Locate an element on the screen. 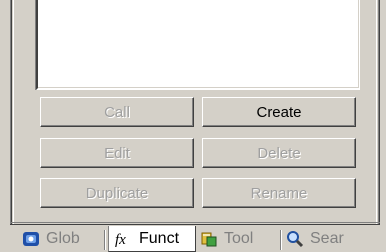 The width and height of the screenshot is (386, 252). function-fx-icon: fx is located at coordinates (124, 239).